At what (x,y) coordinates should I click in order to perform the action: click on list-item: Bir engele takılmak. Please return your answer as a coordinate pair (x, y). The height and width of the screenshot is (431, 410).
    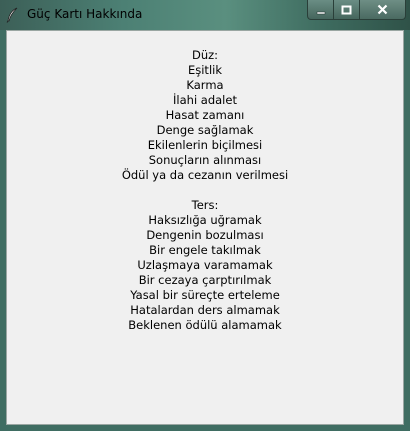
    Looking at the image, I should click on (205, 250).